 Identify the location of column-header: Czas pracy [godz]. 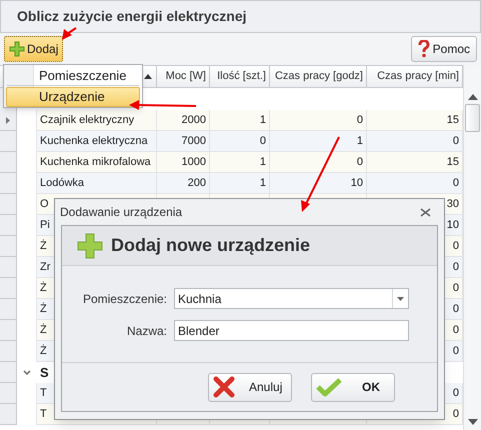
(318, 76).